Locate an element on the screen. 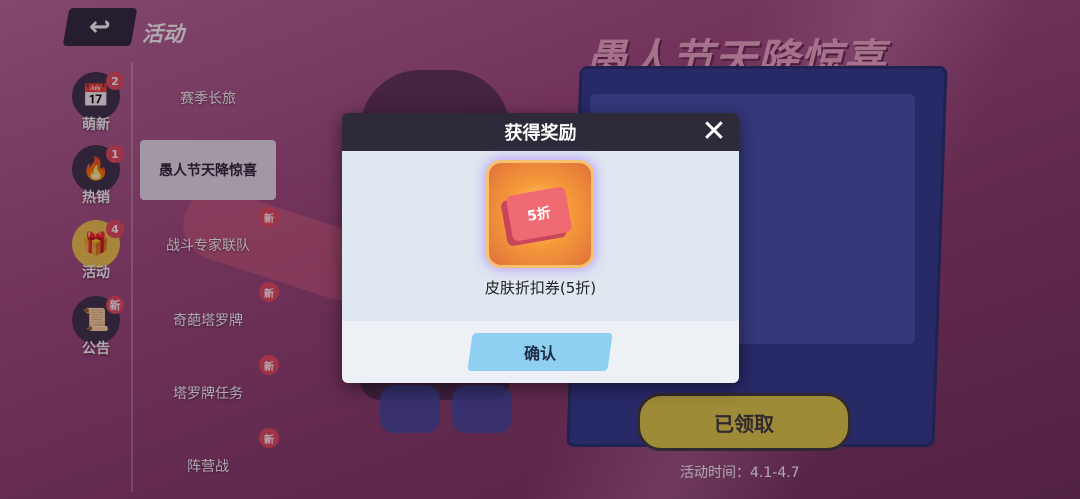  modal-body: 5折 皮肤折扣券(5折) is located at coordinates (540, 236).